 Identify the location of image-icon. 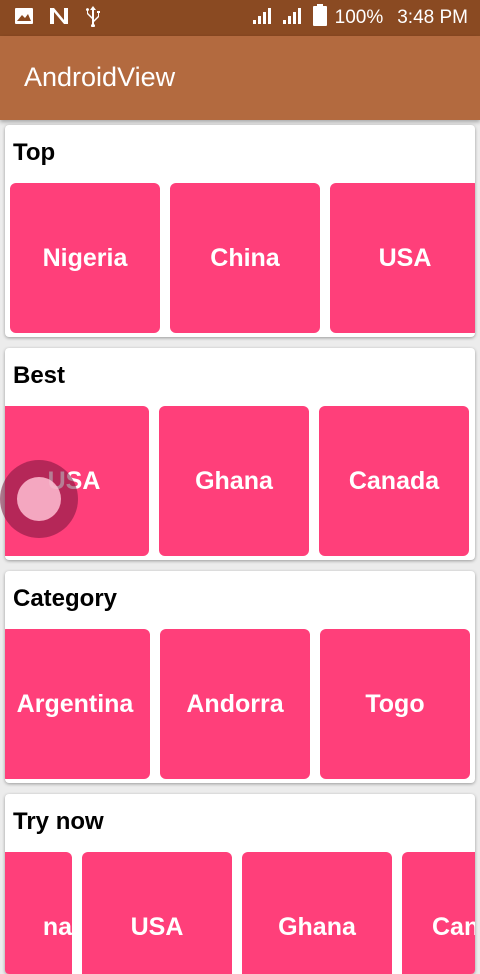
(24, 18).